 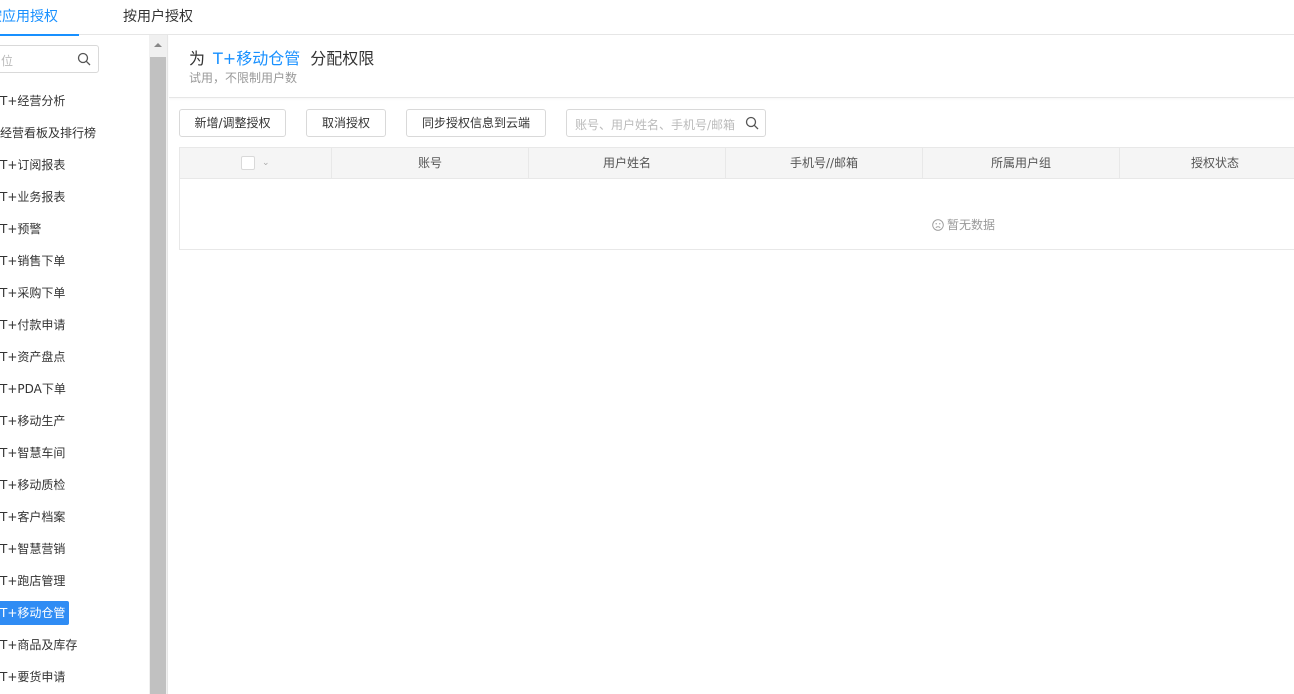 What do you see at coordinates (647, 18) in the screenshot?
I see `top-tab-bar: 按应用授权 按用户授权` at bounding box center [647, 18].